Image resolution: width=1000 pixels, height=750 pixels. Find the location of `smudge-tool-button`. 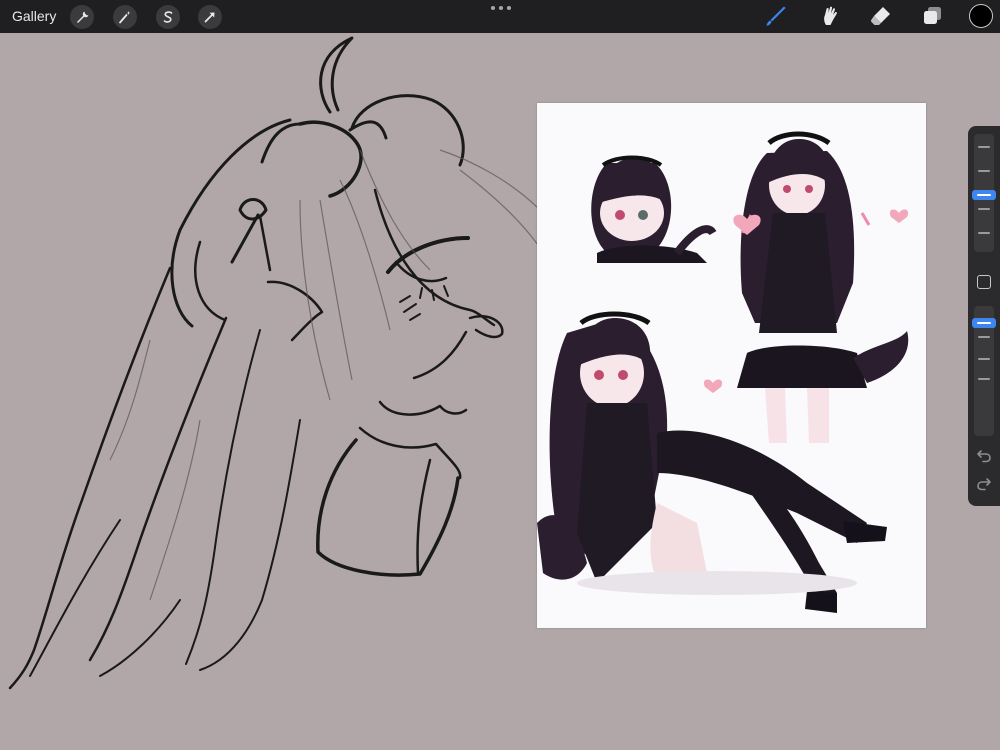

smudge-tool-button is located at coordinates (829, 16).